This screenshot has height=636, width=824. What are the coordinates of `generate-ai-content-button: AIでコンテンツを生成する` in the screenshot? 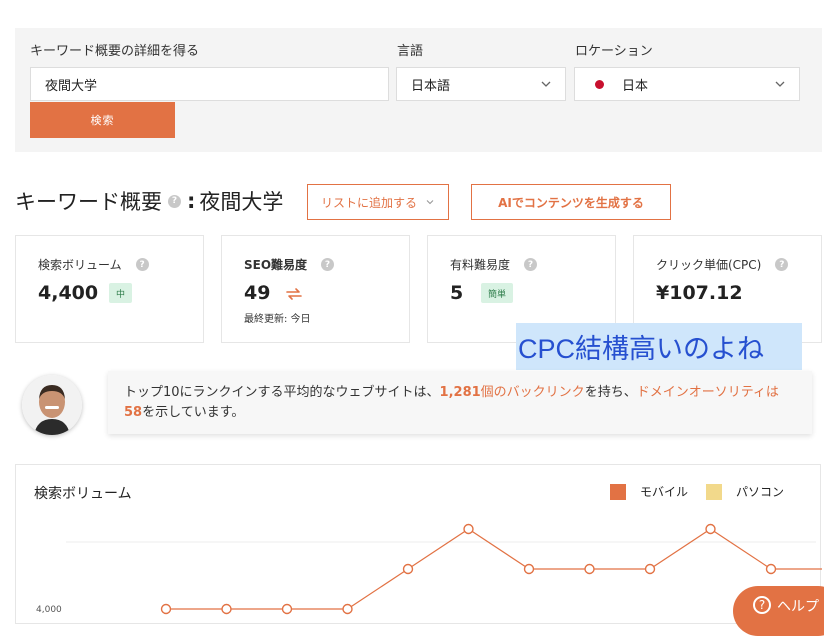 It's located at (571, 202).